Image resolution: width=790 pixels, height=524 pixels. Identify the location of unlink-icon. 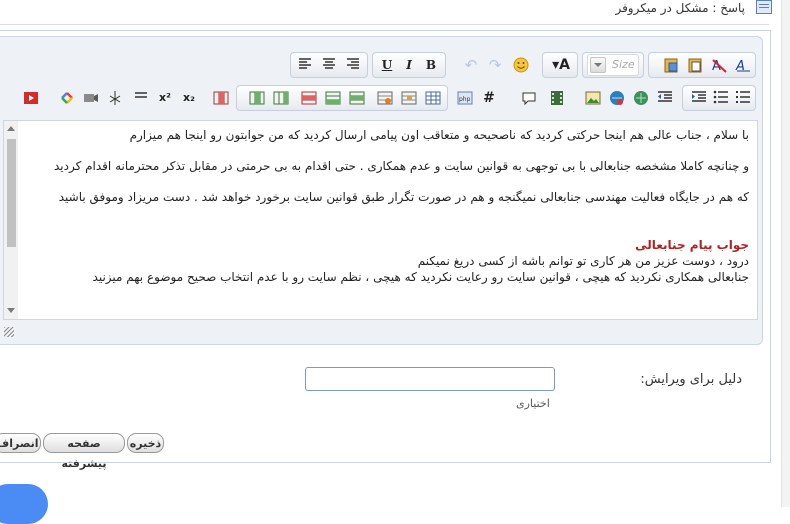
(641, 98).